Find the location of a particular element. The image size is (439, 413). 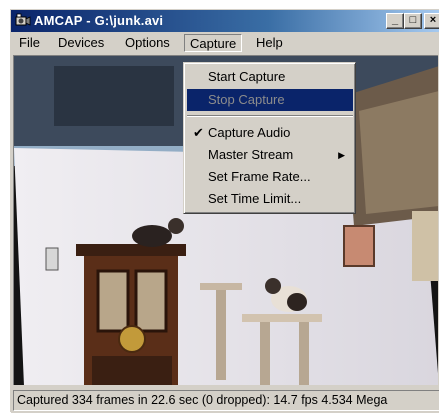

menu-help: Help is located at coordinates (269, 43).